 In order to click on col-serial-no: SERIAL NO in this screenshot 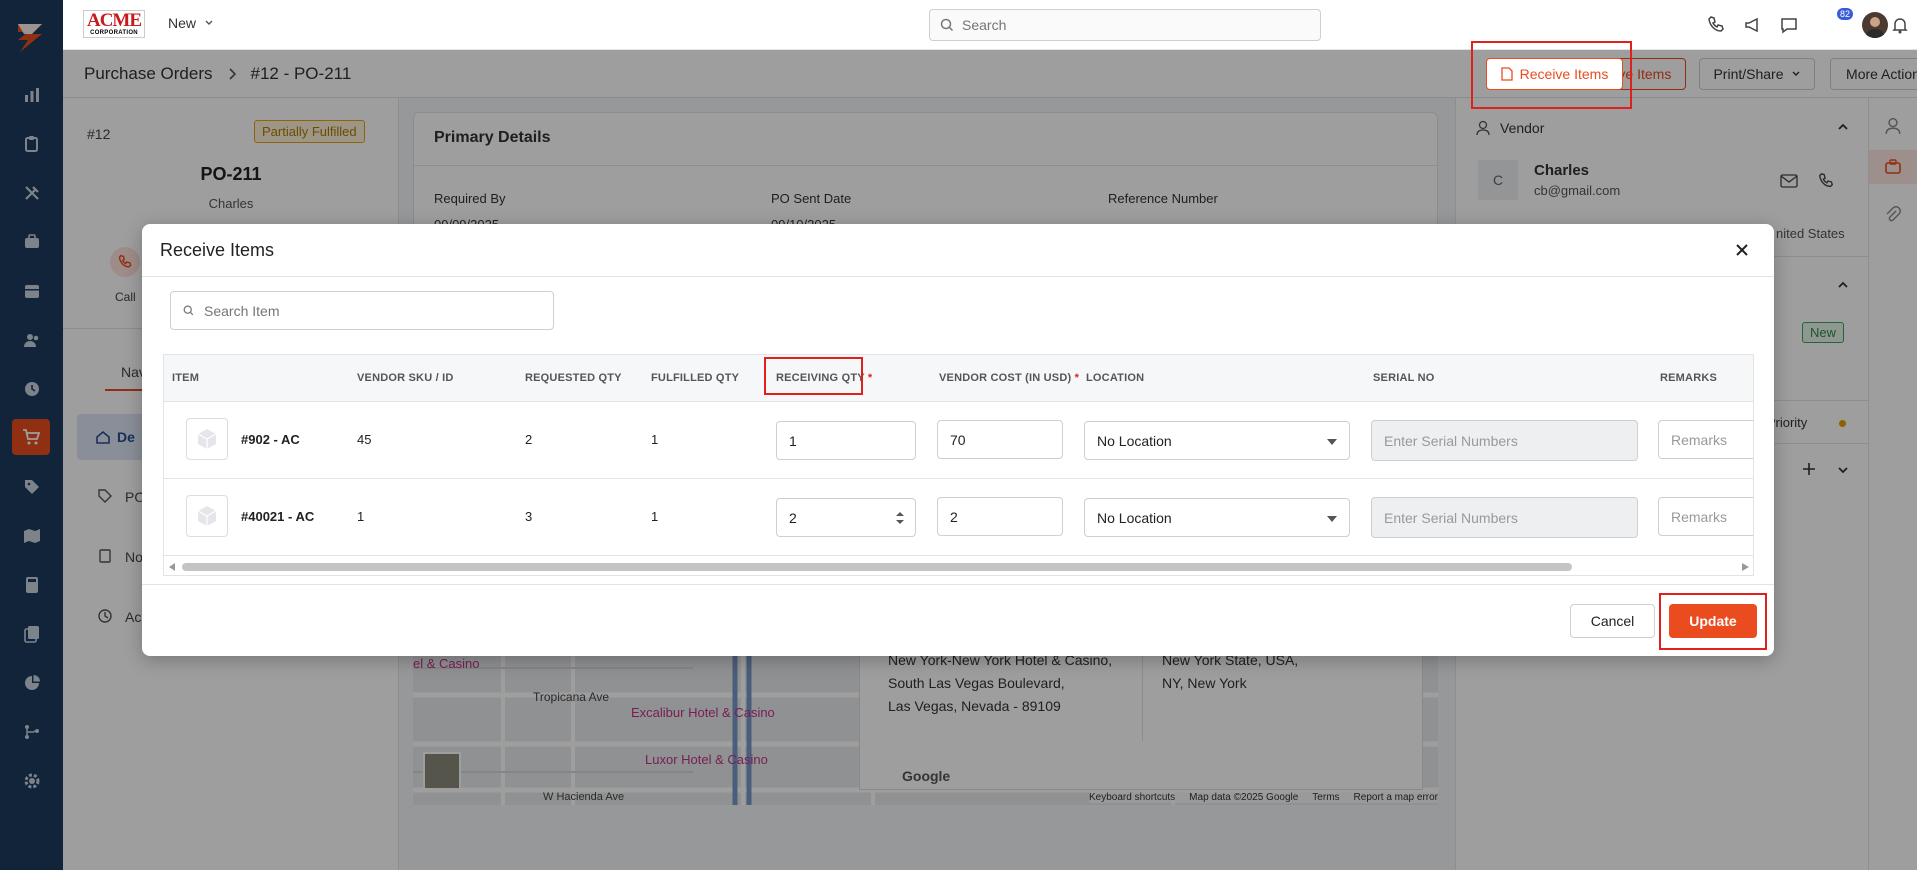, I will do `click(1404, 378)`.